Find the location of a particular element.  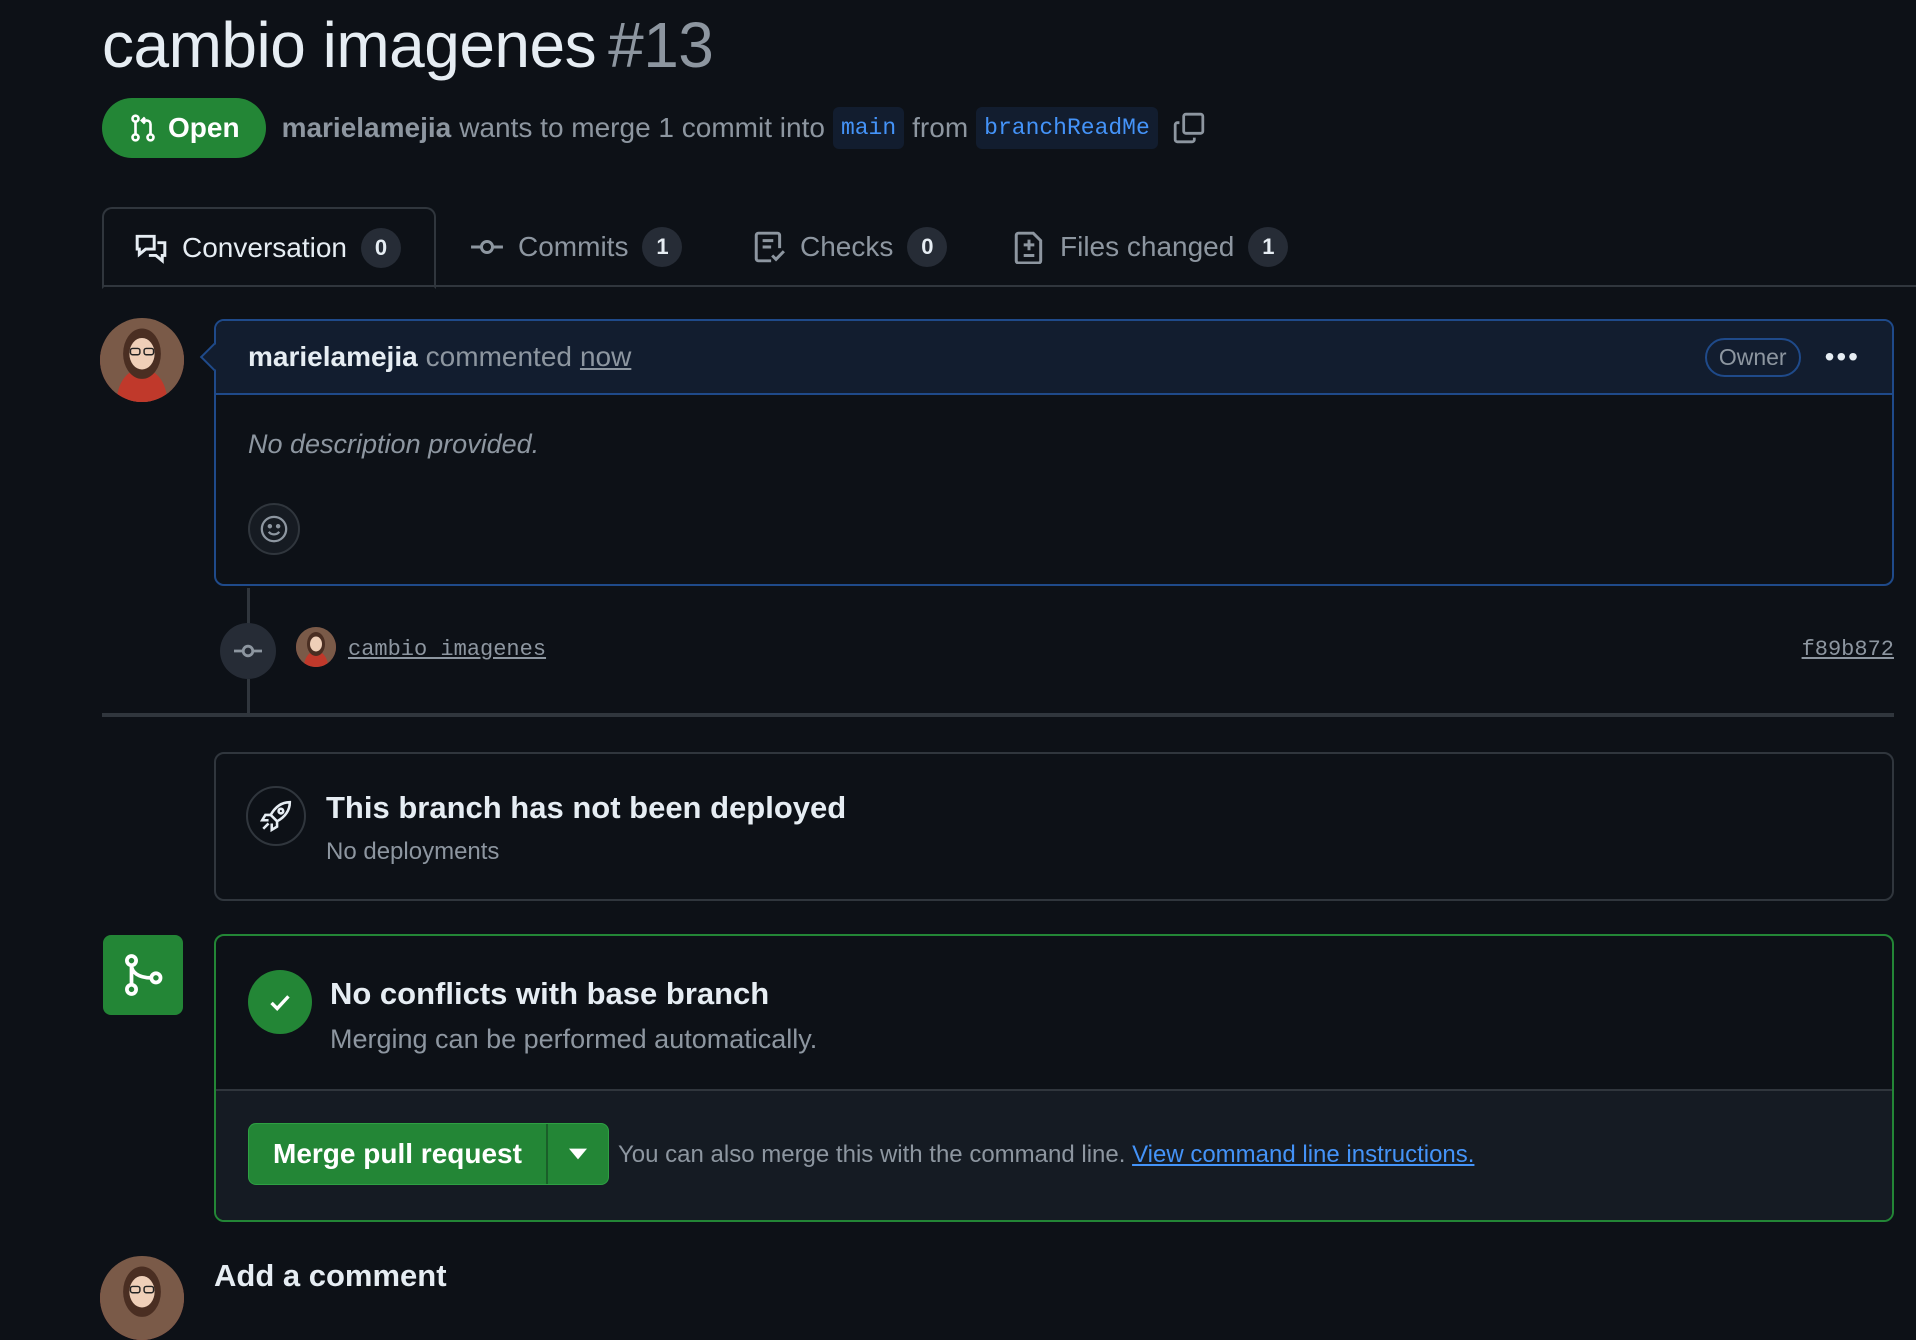

checklist-icon is located at coordinates (769, 247).